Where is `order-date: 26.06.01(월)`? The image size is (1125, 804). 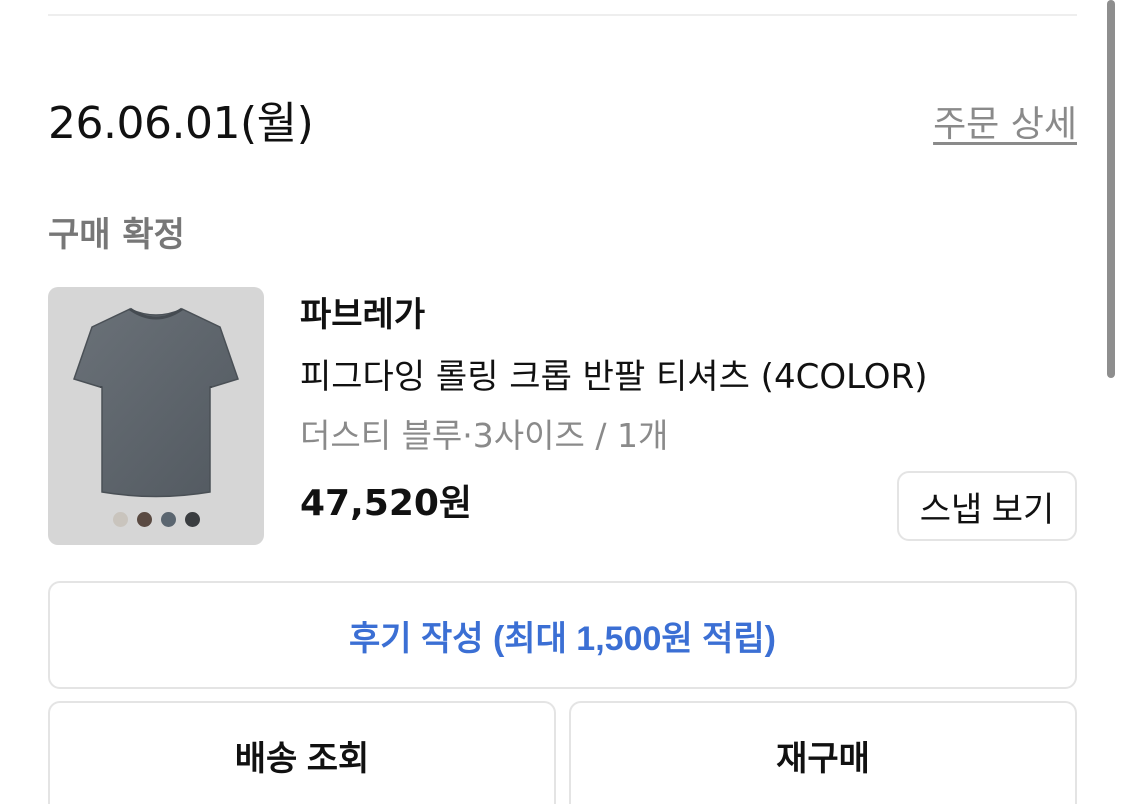
order-date: 26.06.01(월) is located at coordinates (181, 123).